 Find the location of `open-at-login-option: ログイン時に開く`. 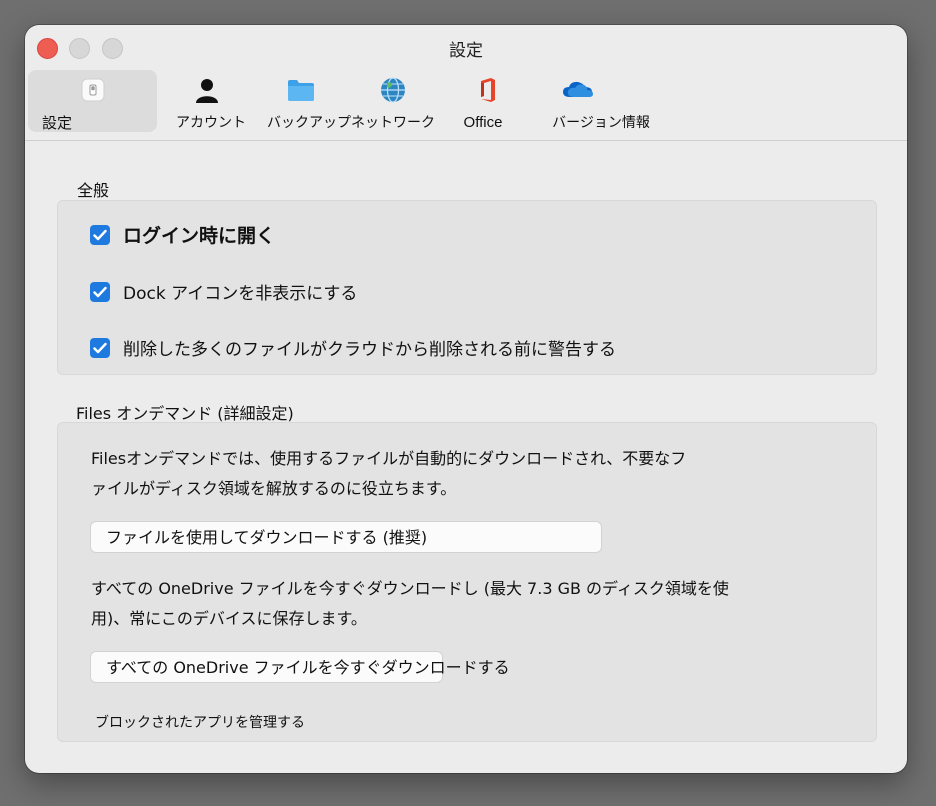

open-at-login-option: ログイン時に開く is located at coordinates (182, 234).